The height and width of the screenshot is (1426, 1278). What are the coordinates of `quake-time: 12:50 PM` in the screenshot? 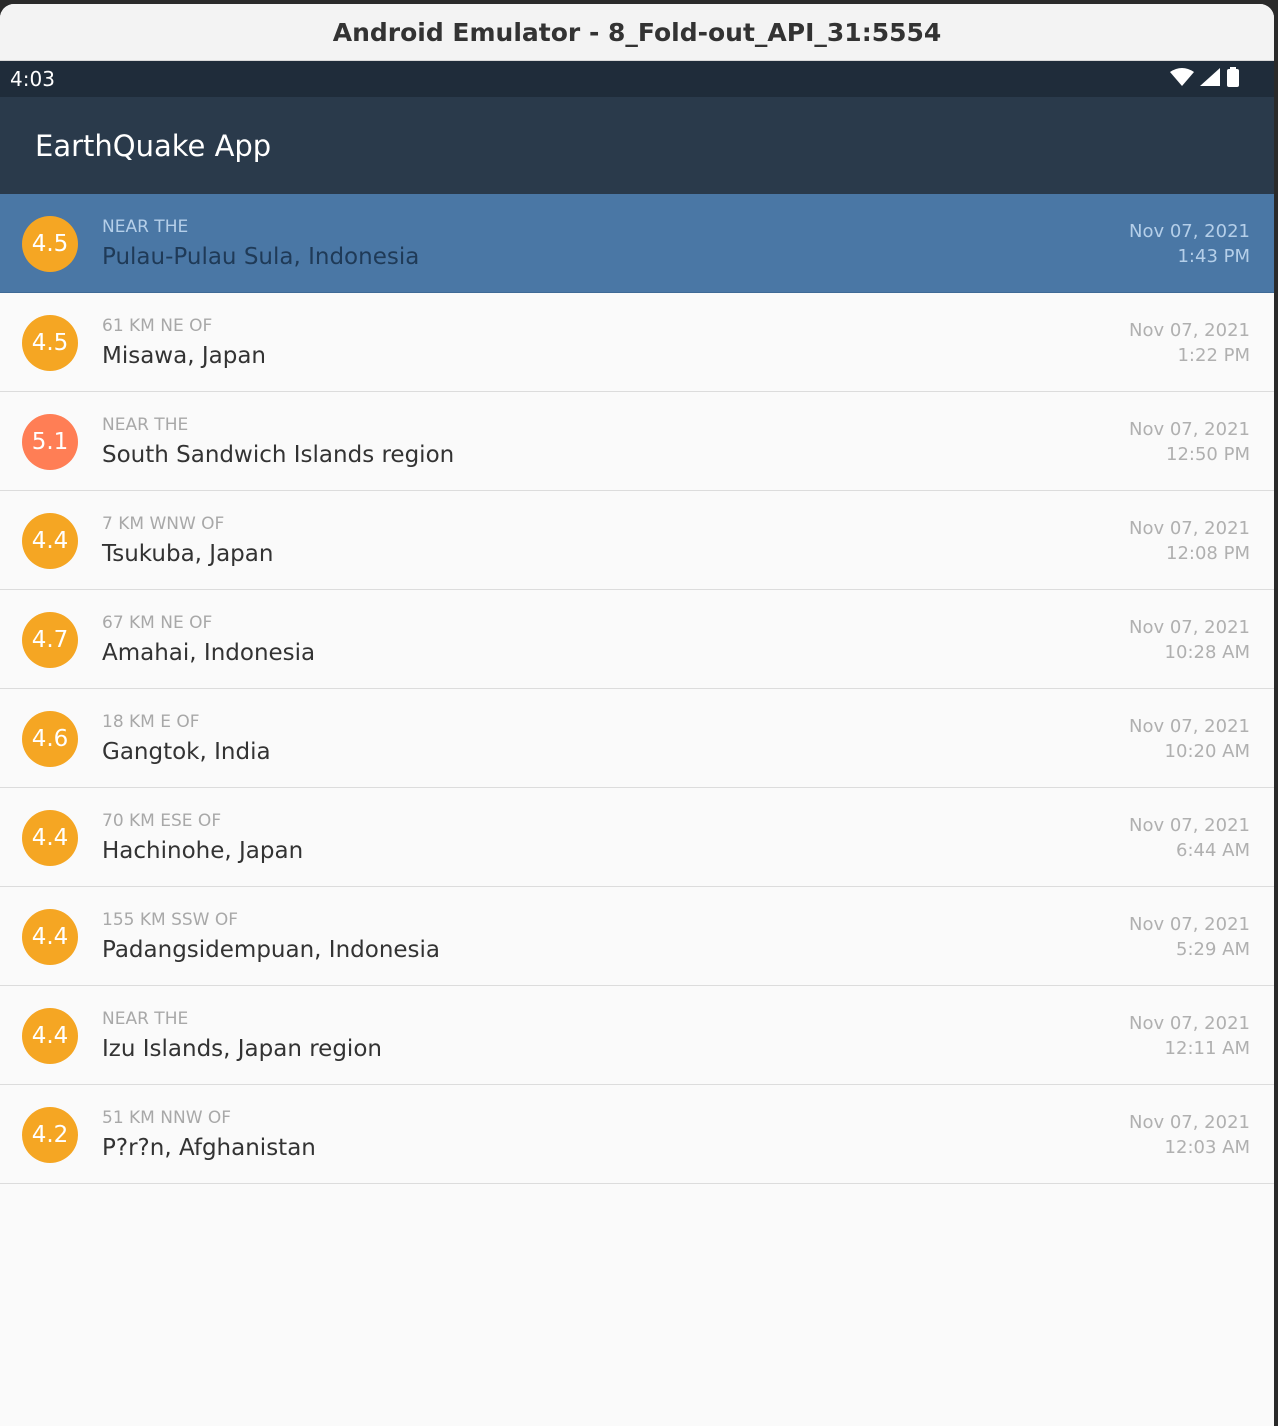 It's located at (1208, 454).